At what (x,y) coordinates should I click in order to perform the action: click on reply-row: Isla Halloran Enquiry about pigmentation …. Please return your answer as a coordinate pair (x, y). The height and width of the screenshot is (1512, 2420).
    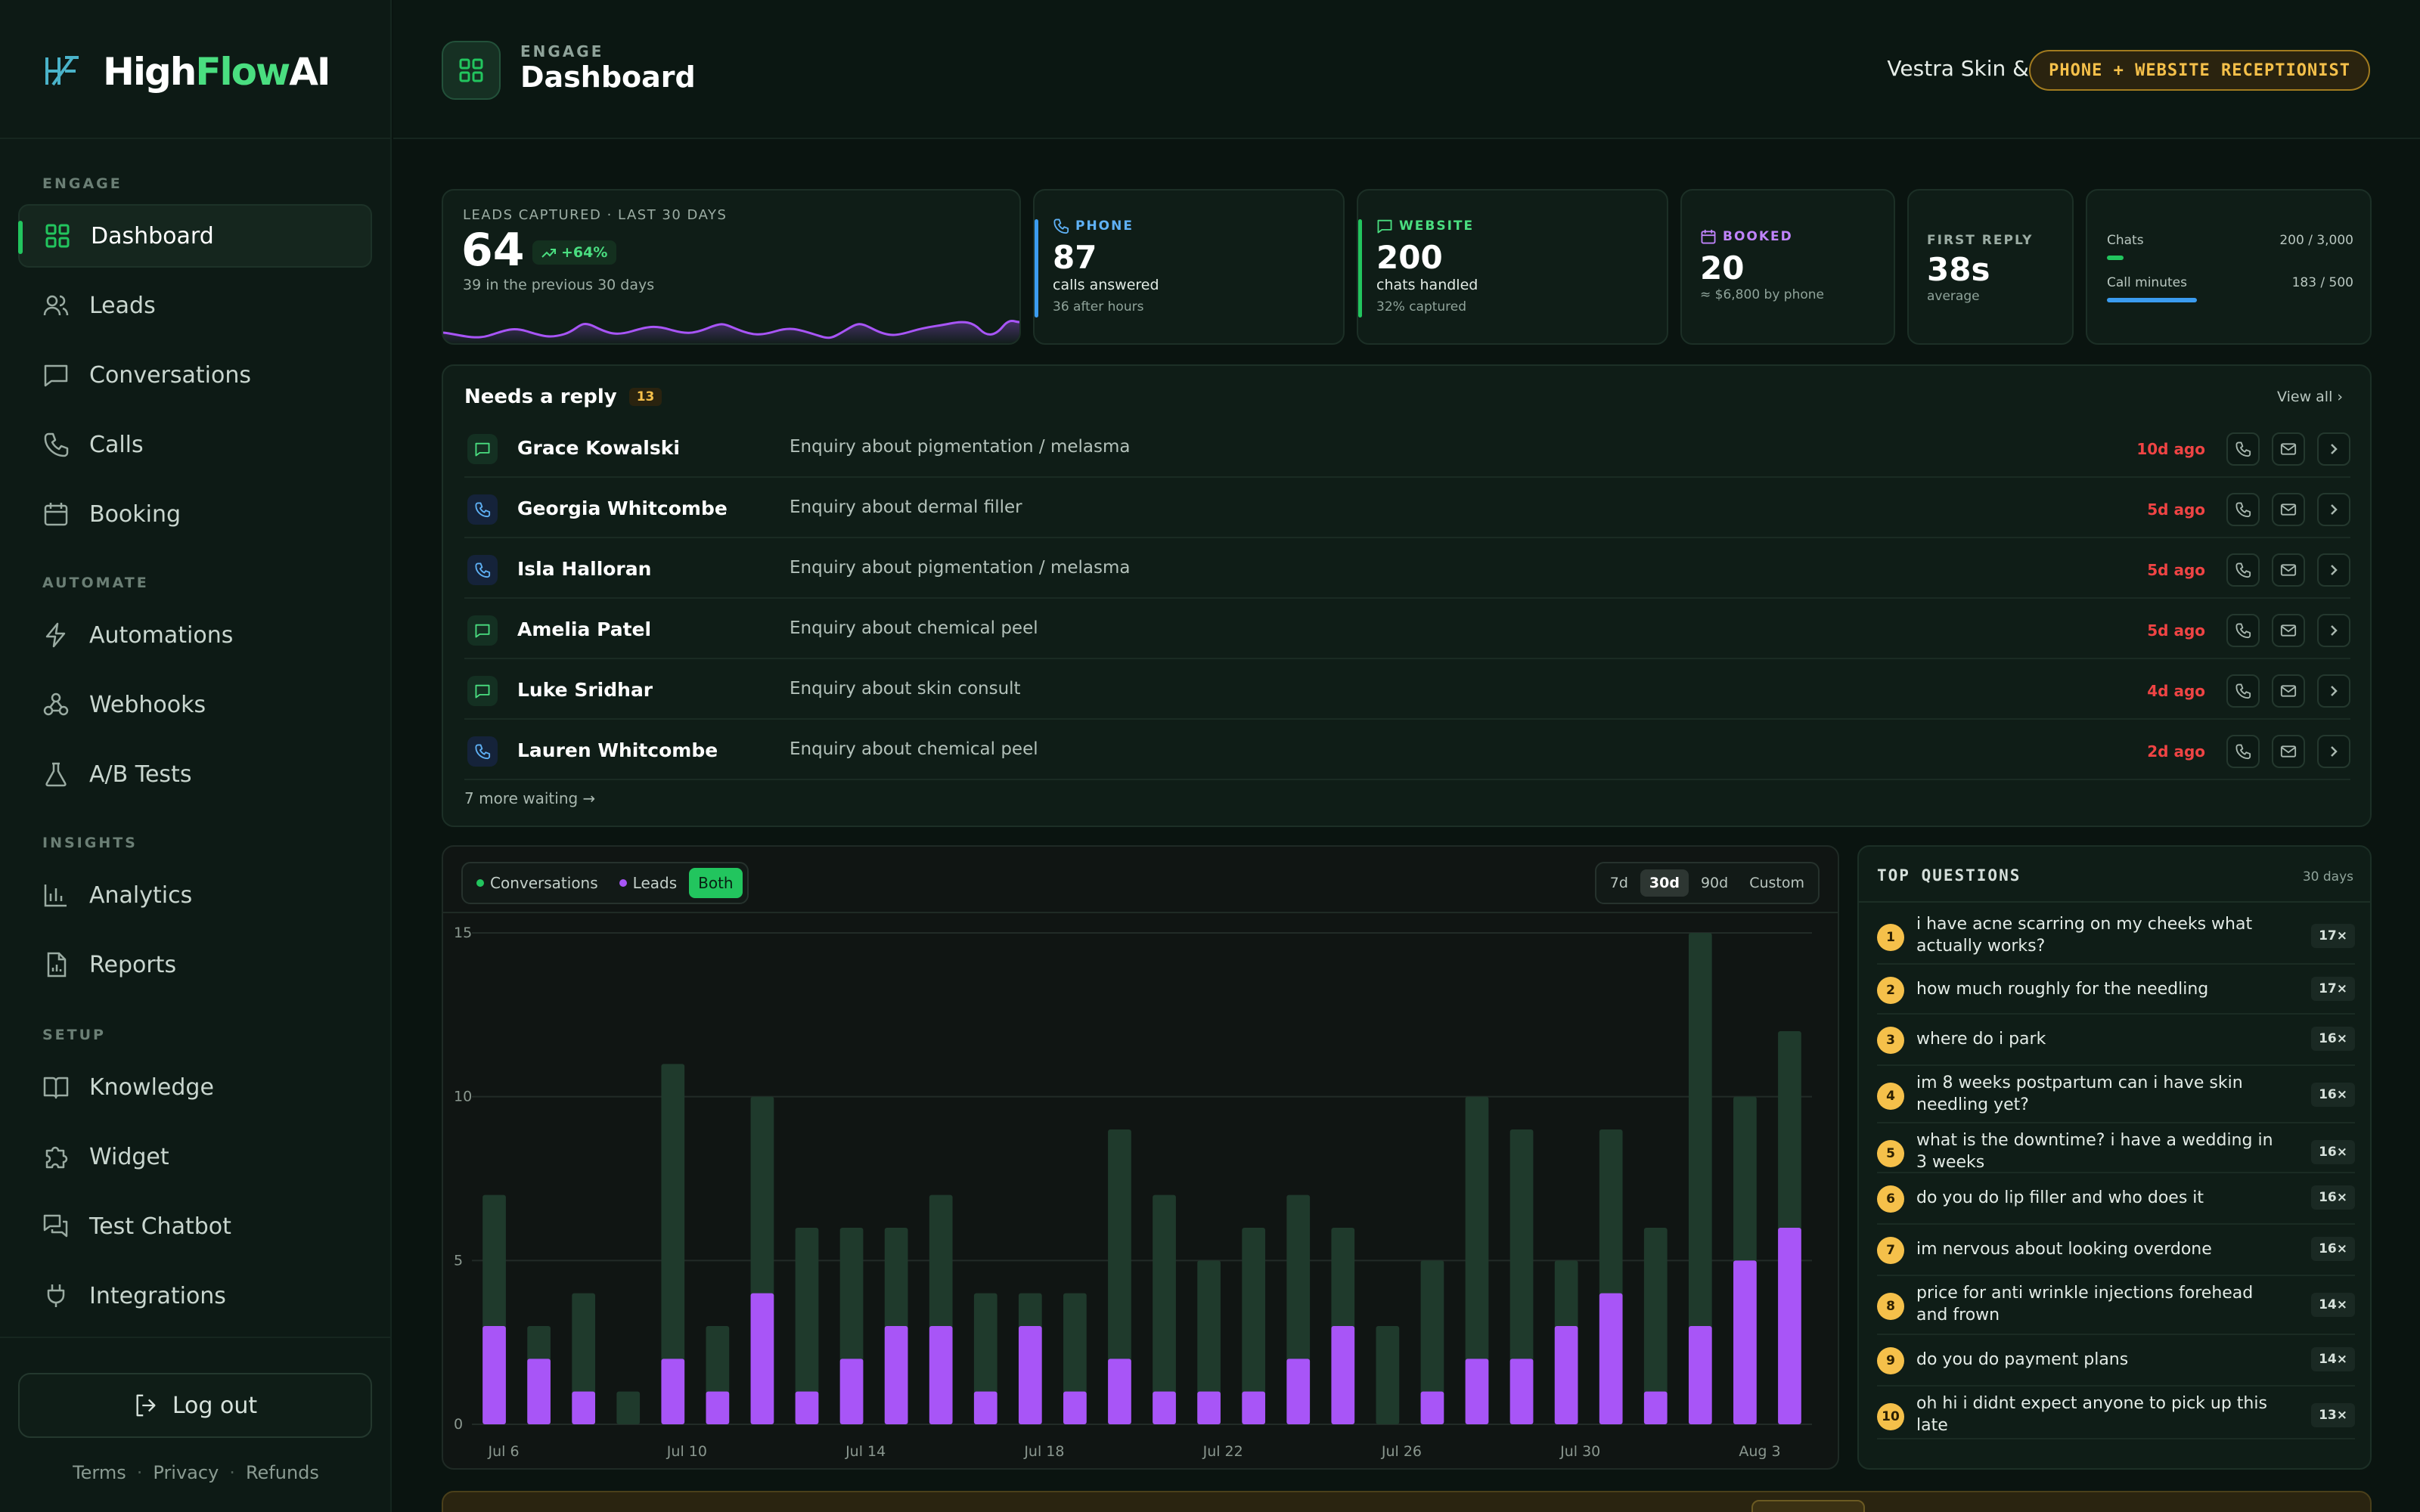
    Looking at the image, I should click on (1407, 569).